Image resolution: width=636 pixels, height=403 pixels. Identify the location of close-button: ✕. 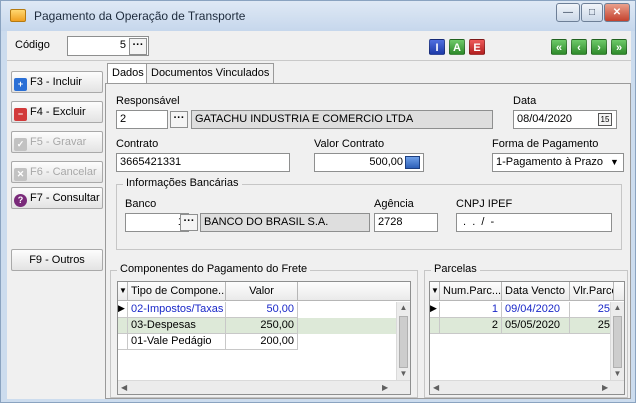
(617, 12).